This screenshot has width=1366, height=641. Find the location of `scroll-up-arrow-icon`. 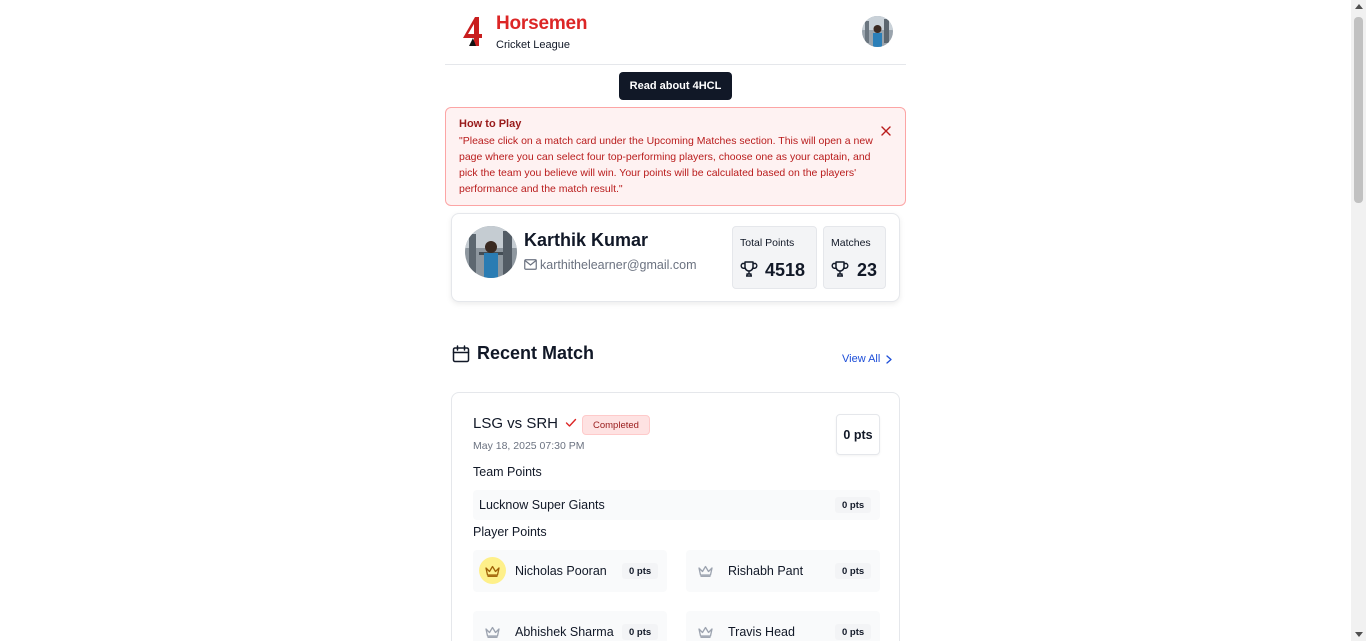

scroll-up-arrow-icon is located at coordinates (1359, 6).